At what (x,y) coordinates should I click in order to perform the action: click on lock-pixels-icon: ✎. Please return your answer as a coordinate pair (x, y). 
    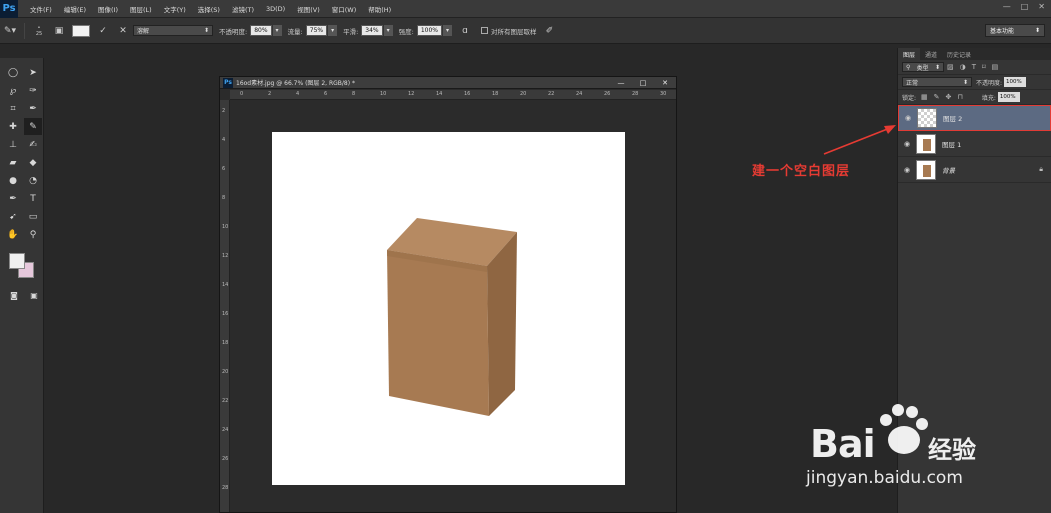
    Looking at the image, I should click on (937, 97).